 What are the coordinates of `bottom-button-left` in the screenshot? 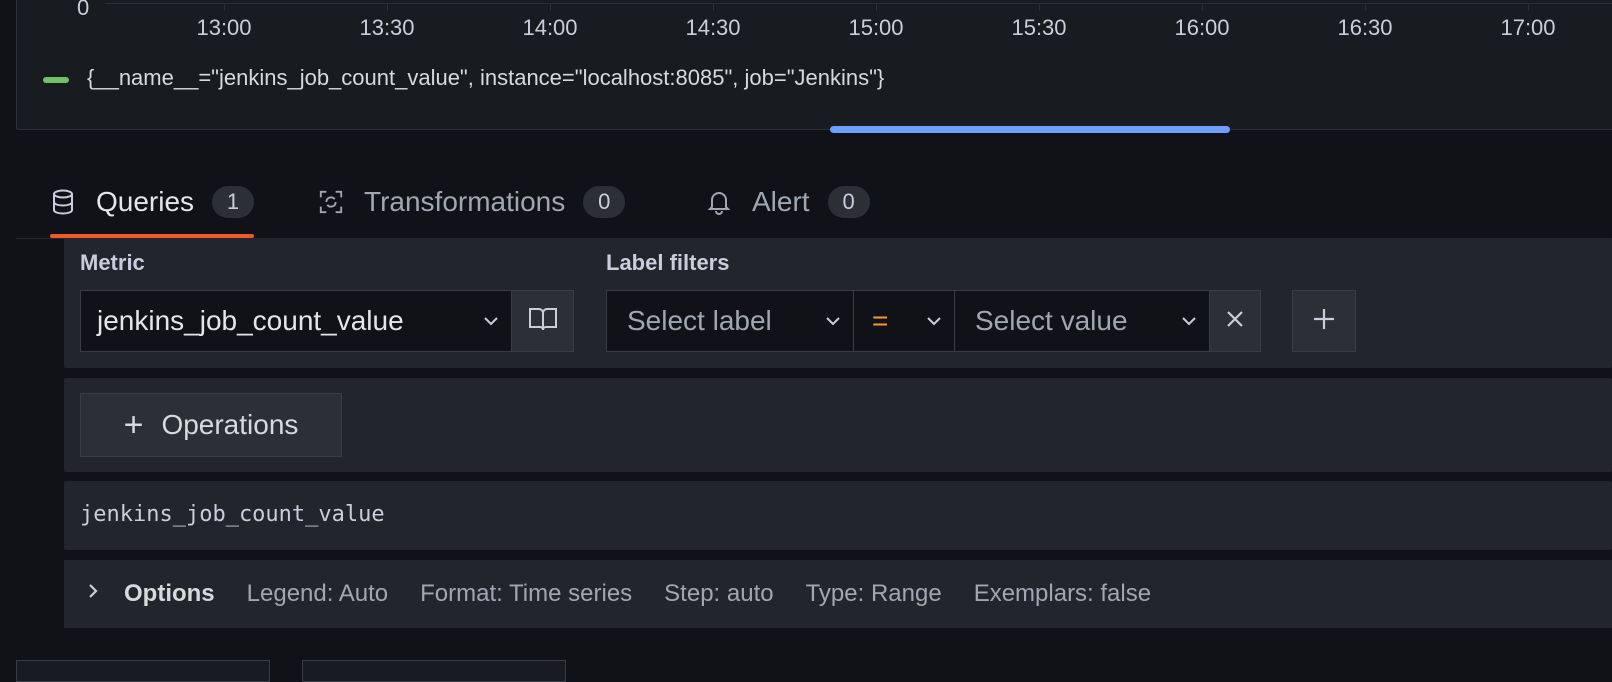 It's located at (143, 671).